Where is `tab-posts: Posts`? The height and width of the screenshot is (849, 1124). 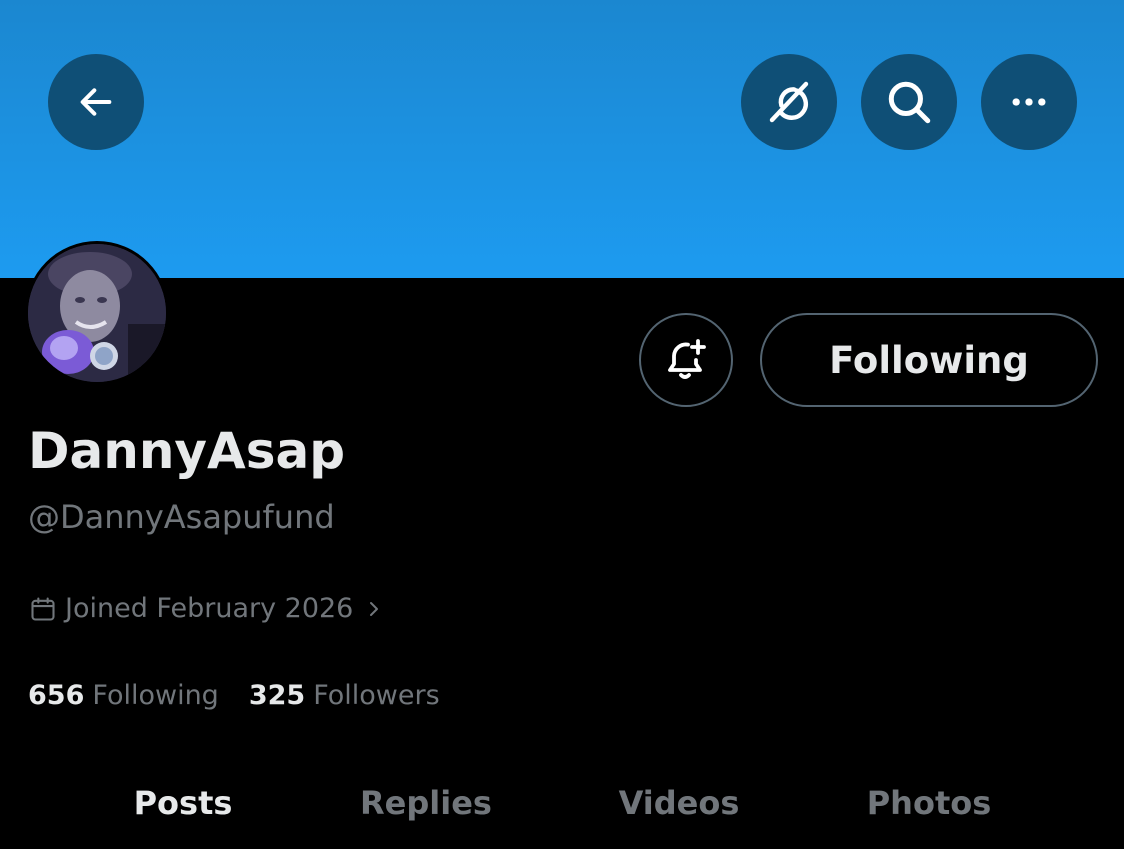 tab-posts: Posts is located at coordinates (183, 803).